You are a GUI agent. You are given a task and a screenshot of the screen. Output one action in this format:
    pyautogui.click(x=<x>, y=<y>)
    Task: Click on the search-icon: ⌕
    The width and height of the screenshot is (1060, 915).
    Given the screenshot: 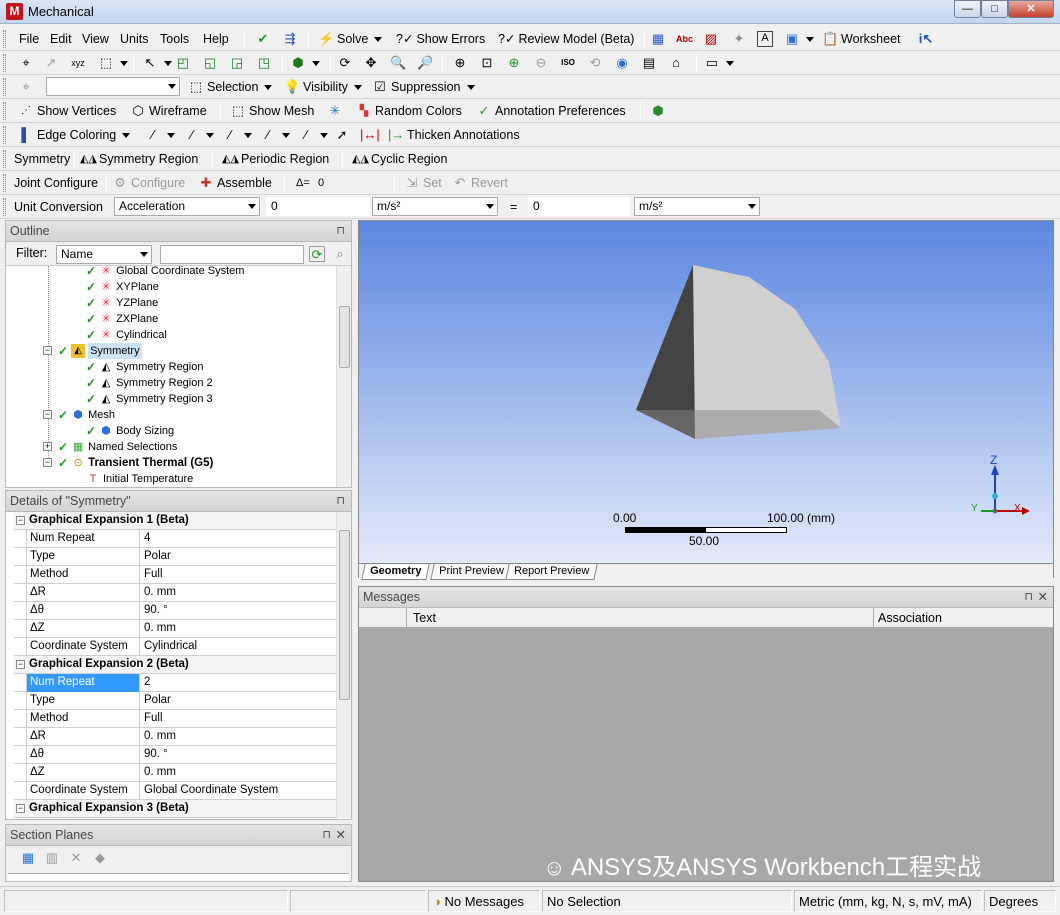 What is the action you would take?
    pyautogui.click(x=340, y=254)
    